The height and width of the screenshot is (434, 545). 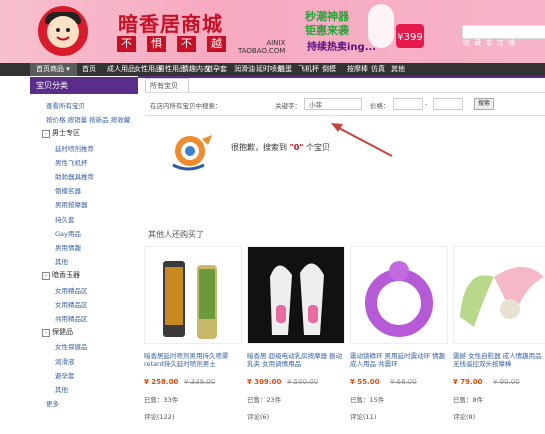 I want to click on sidebar-label: 男用情趣, so click(x=68, y=248).